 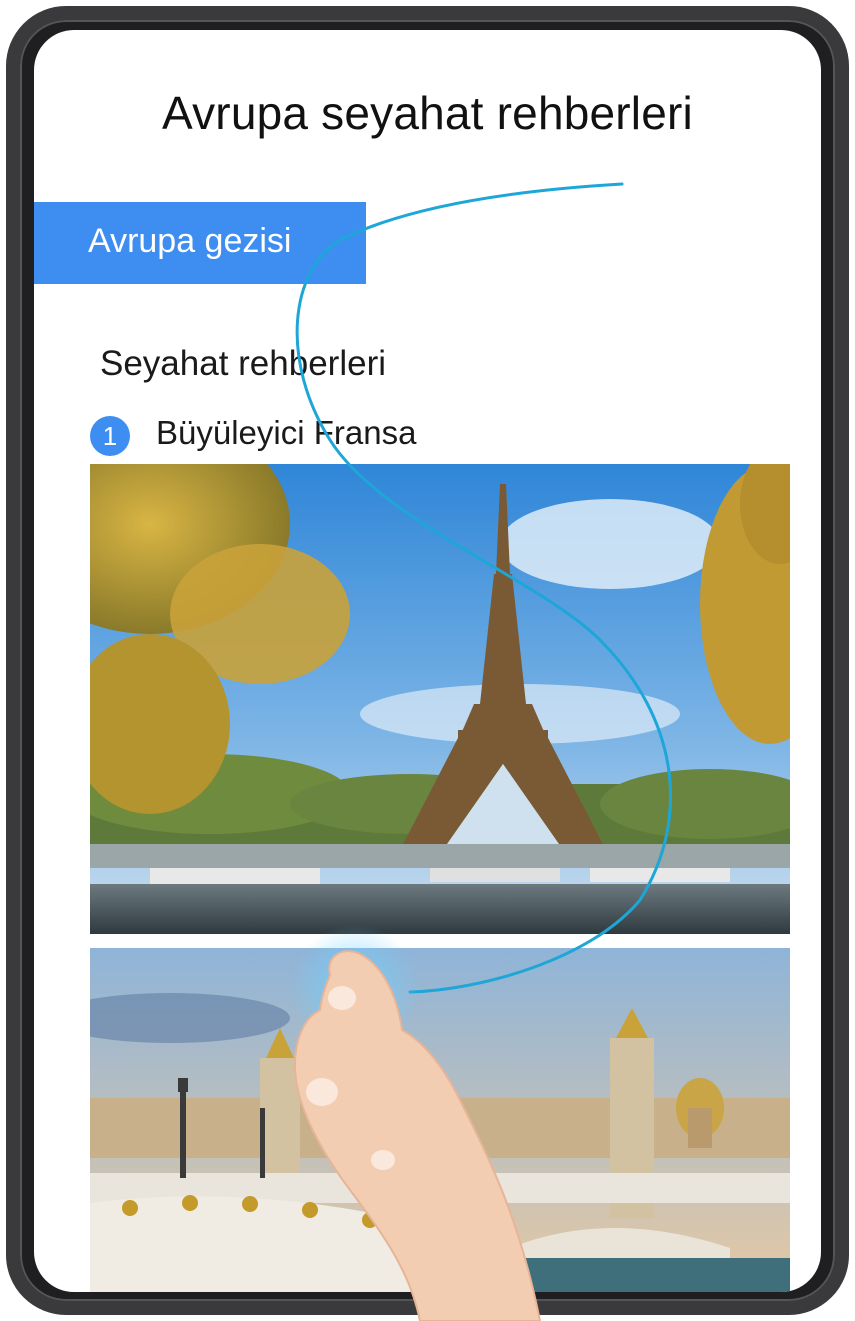 What do you see at coordinates (427, 113) in the screenshot?
I see `page-title: Avrupa seyahat rehberleri` at bounding box center [427, 113].